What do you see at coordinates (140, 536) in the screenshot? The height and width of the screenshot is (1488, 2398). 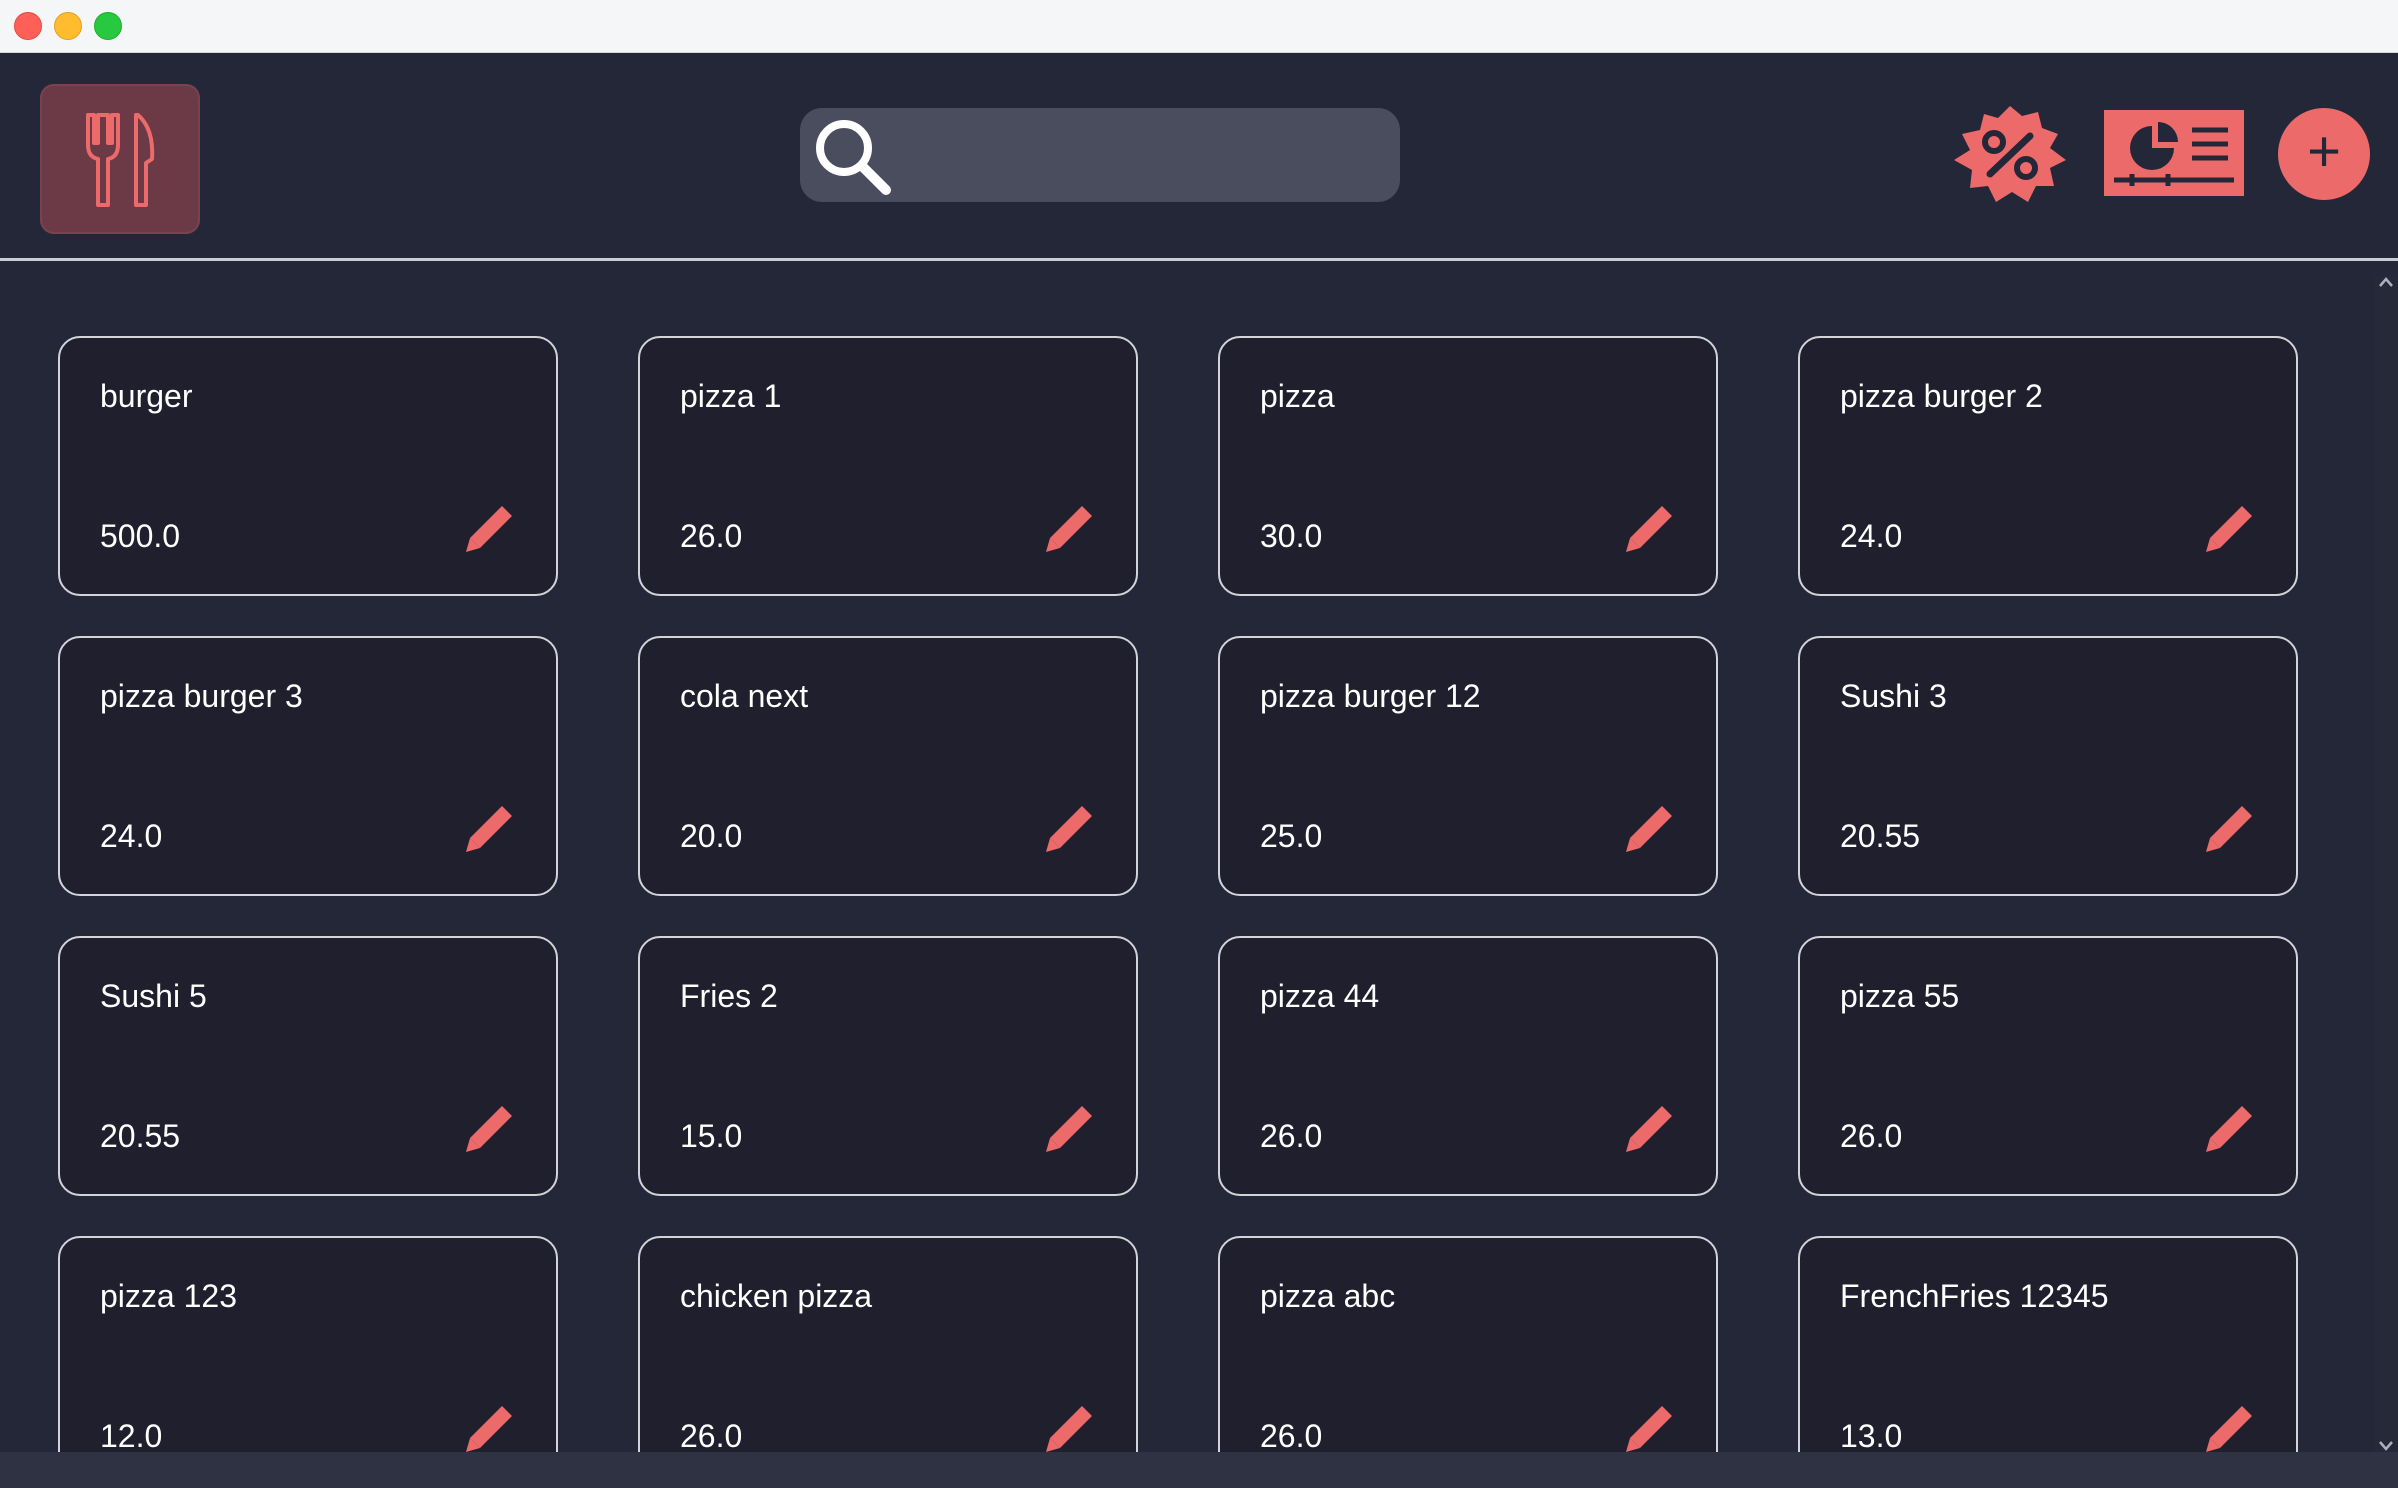 I see `product-price: 500.0` at bounding box center [140, 536].